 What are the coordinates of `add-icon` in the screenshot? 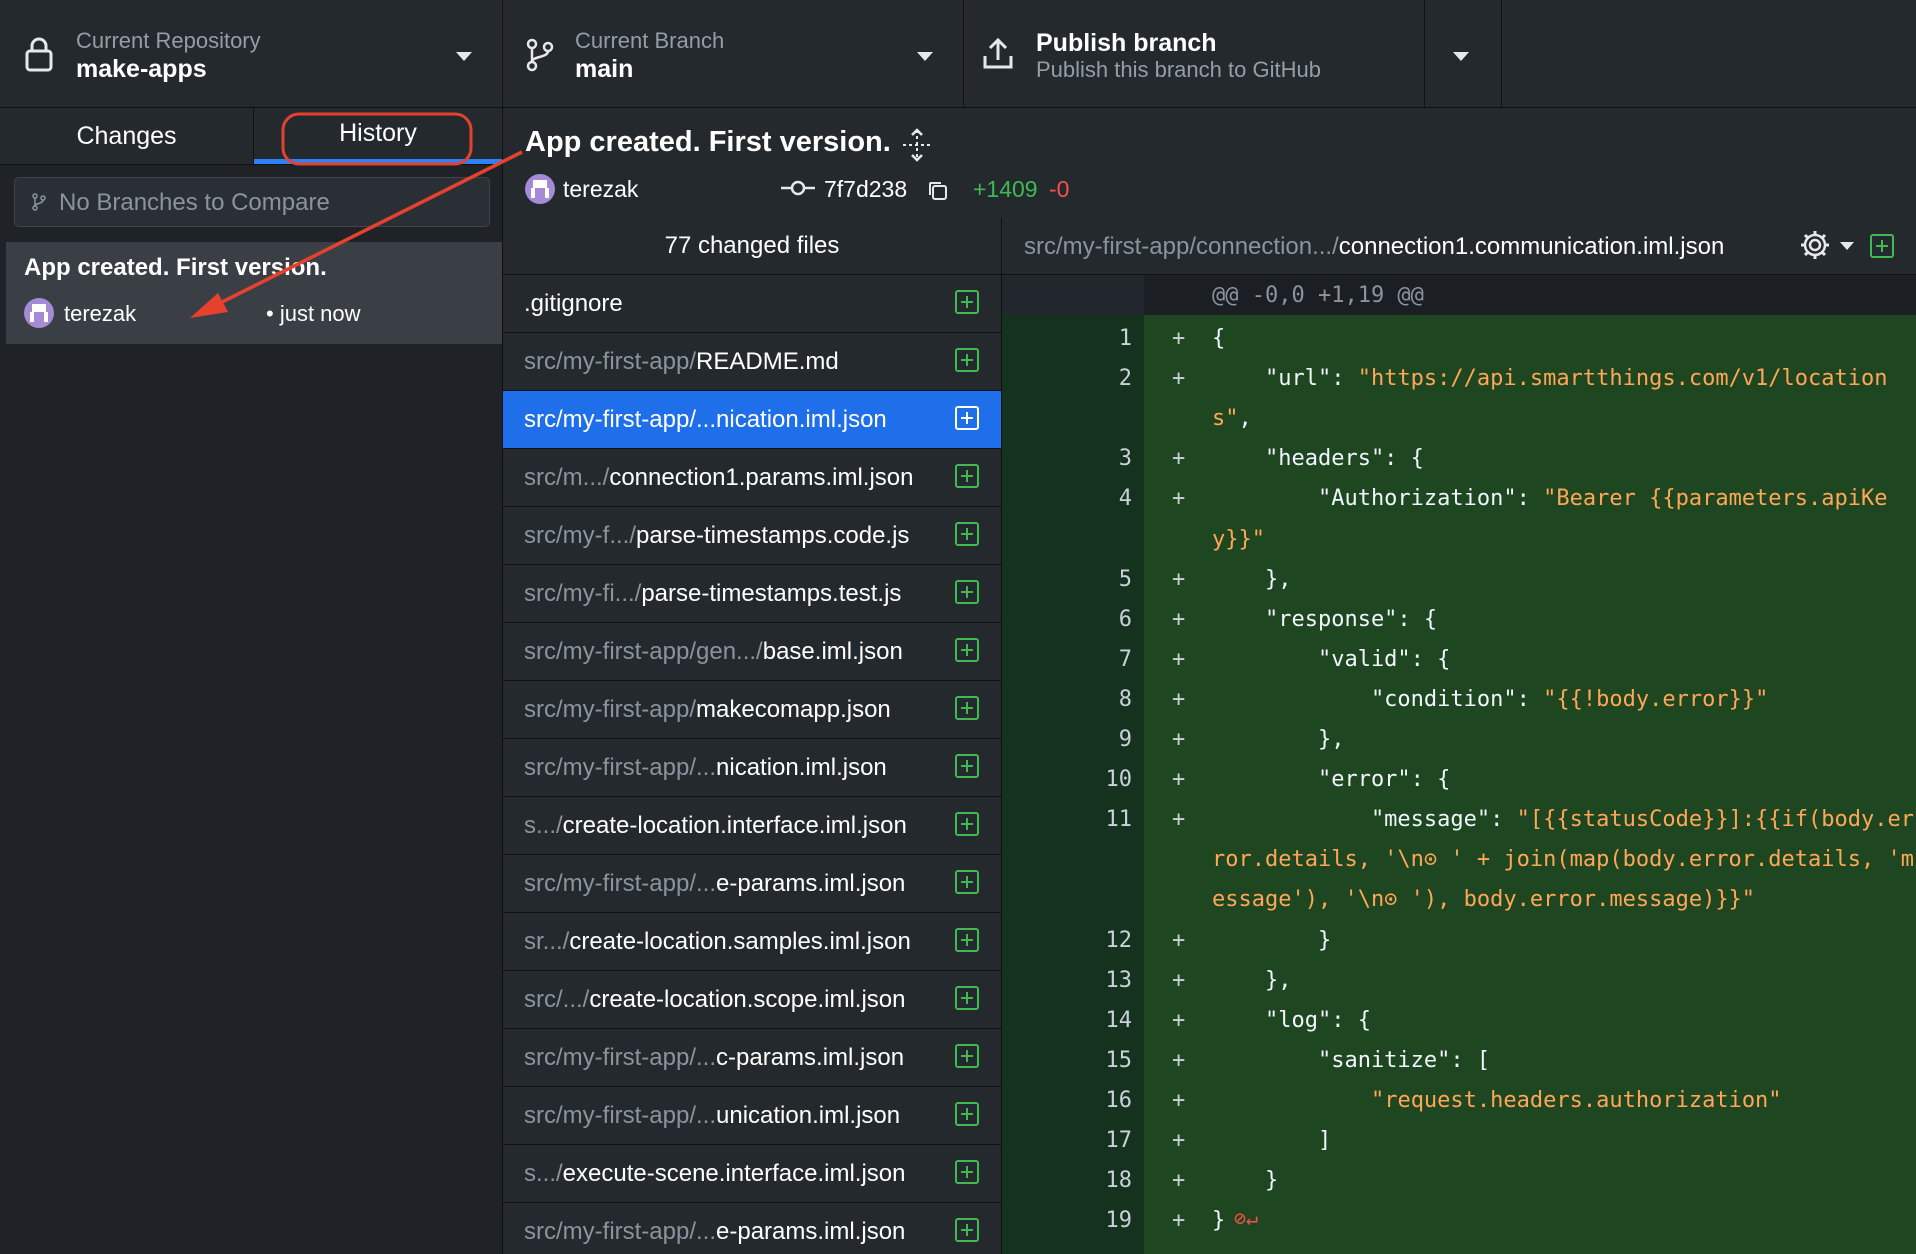 It's located at (1882, 246).